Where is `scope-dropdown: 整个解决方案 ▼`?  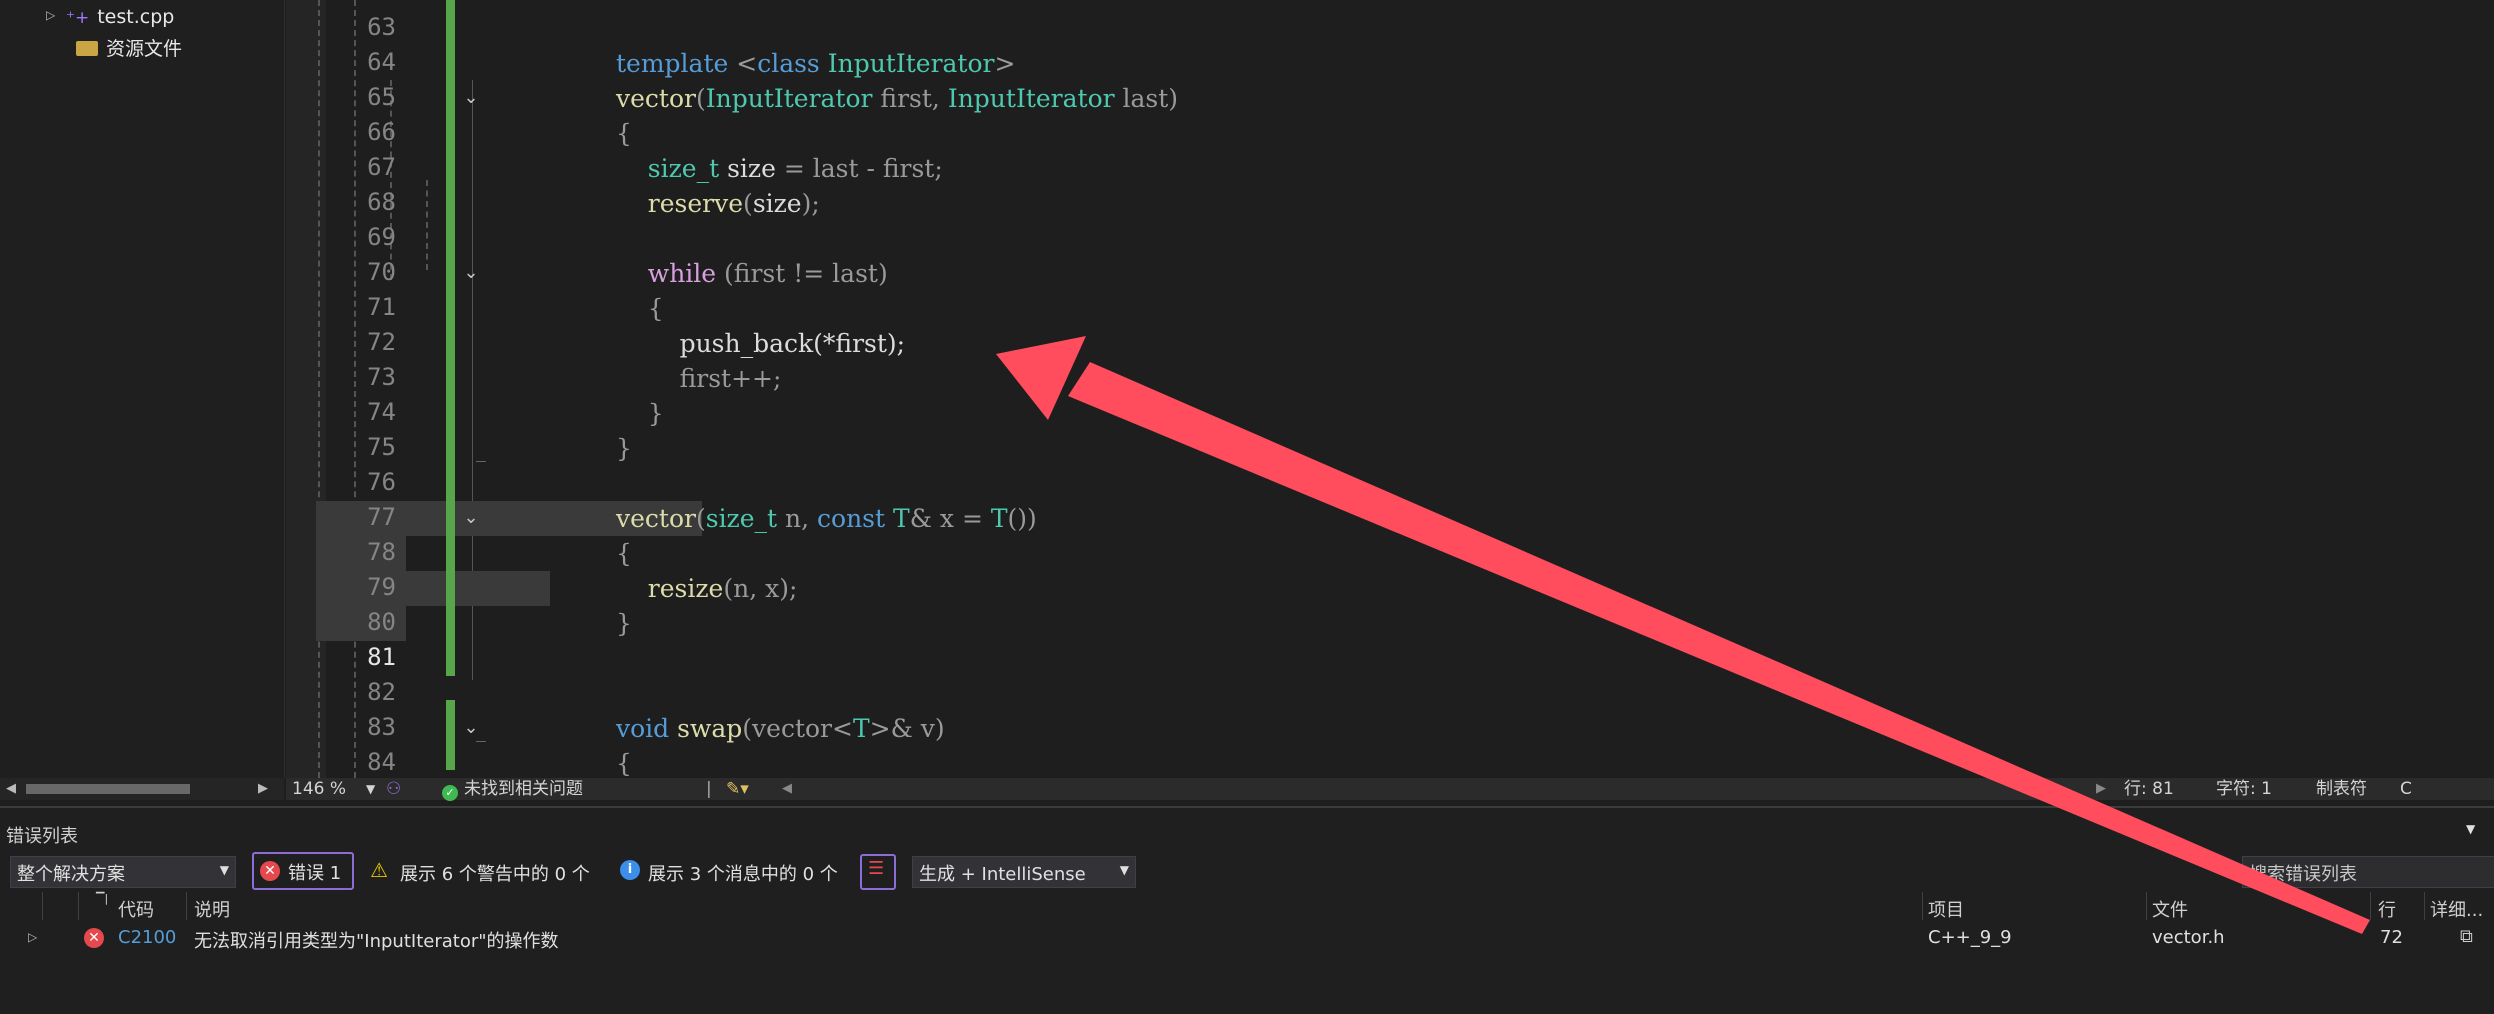
scope-dropdown: 整个解决方案 ▼ is located at coordinates (123, 872).